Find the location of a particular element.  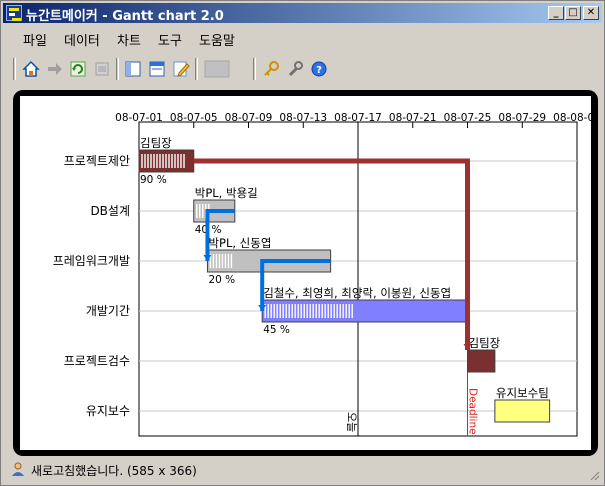

date-label: 08-07-09 is located at coordinates (249, 118).